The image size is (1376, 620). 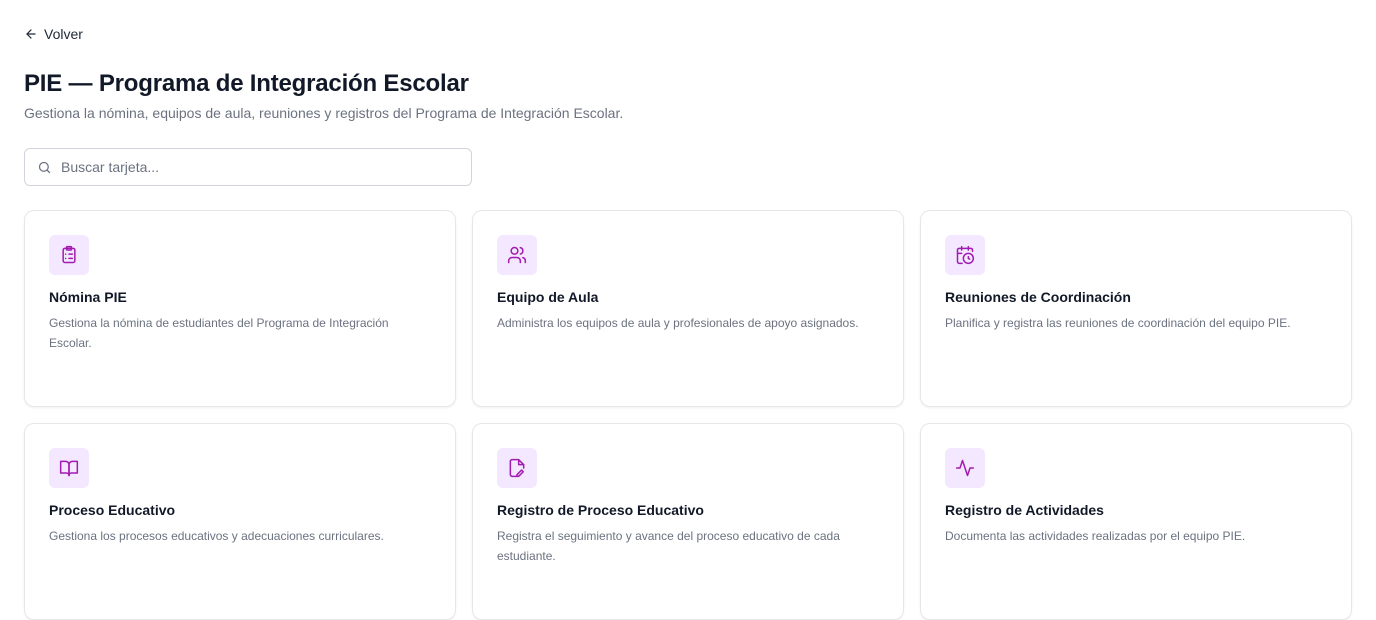 What do you see at coordinates (548, 297) in the screenshot?
I see `card-title: Equipo de Aula` at bounding box center [548, 297].